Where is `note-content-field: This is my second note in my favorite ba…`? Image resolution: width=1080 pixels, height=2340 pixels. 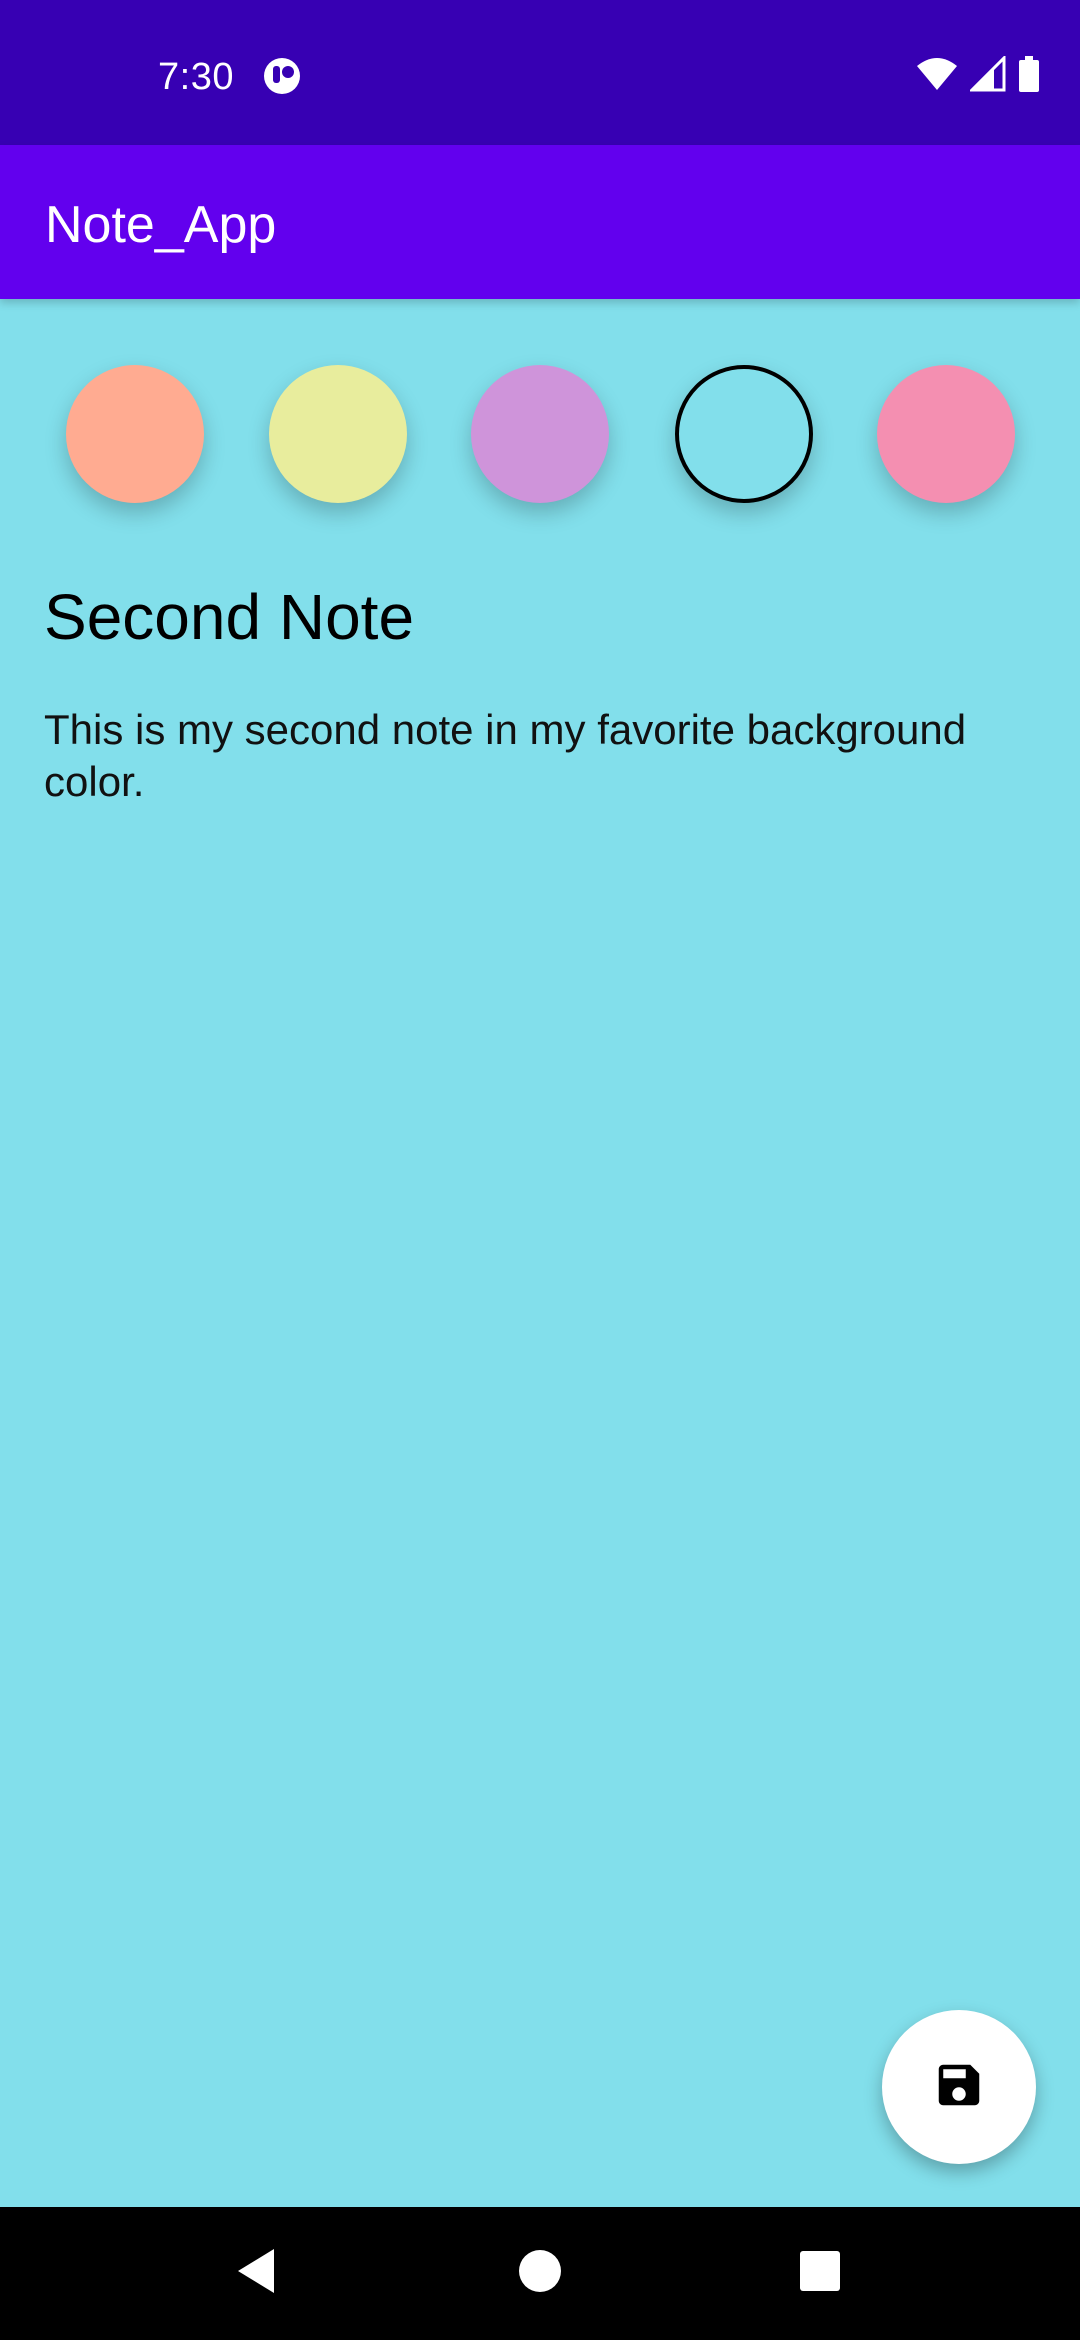
note-content-field: This is my second note in my favorite ba… is located at coordinates (544, 756).